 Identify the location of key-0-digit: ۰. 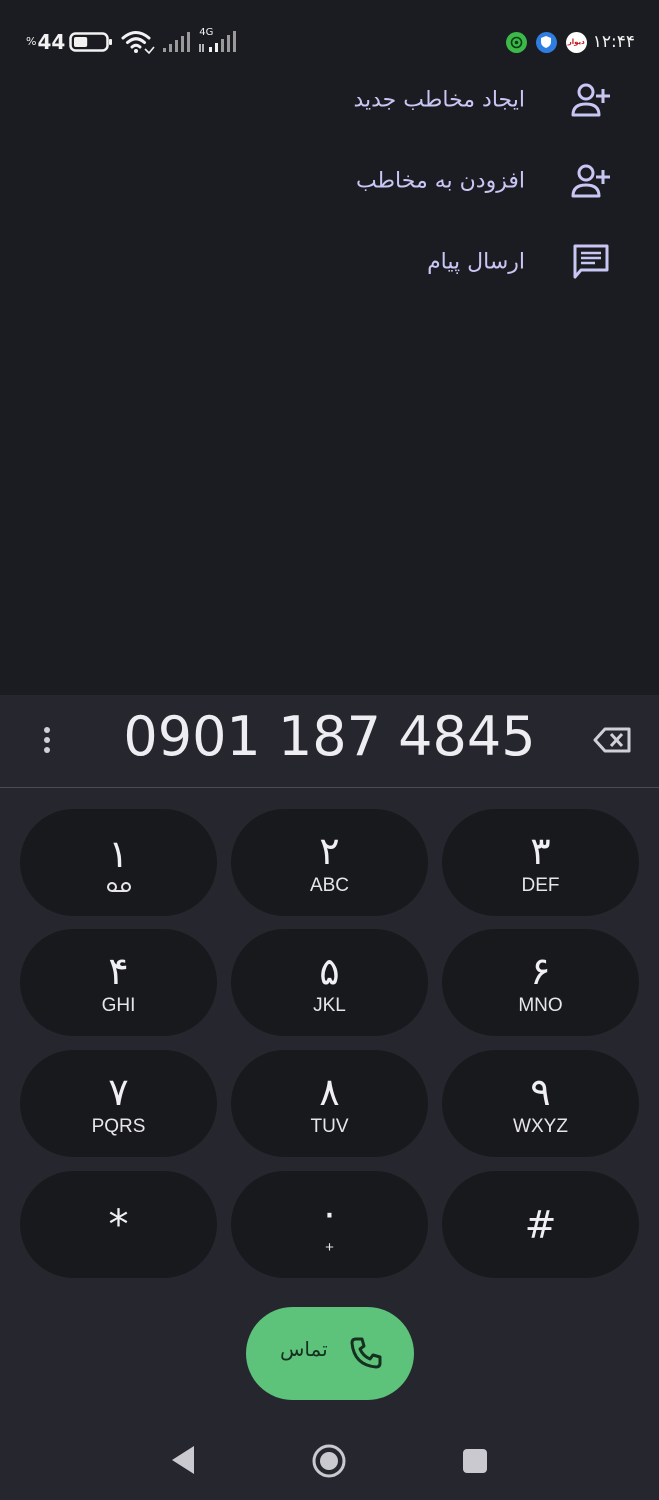
(329, 1212).